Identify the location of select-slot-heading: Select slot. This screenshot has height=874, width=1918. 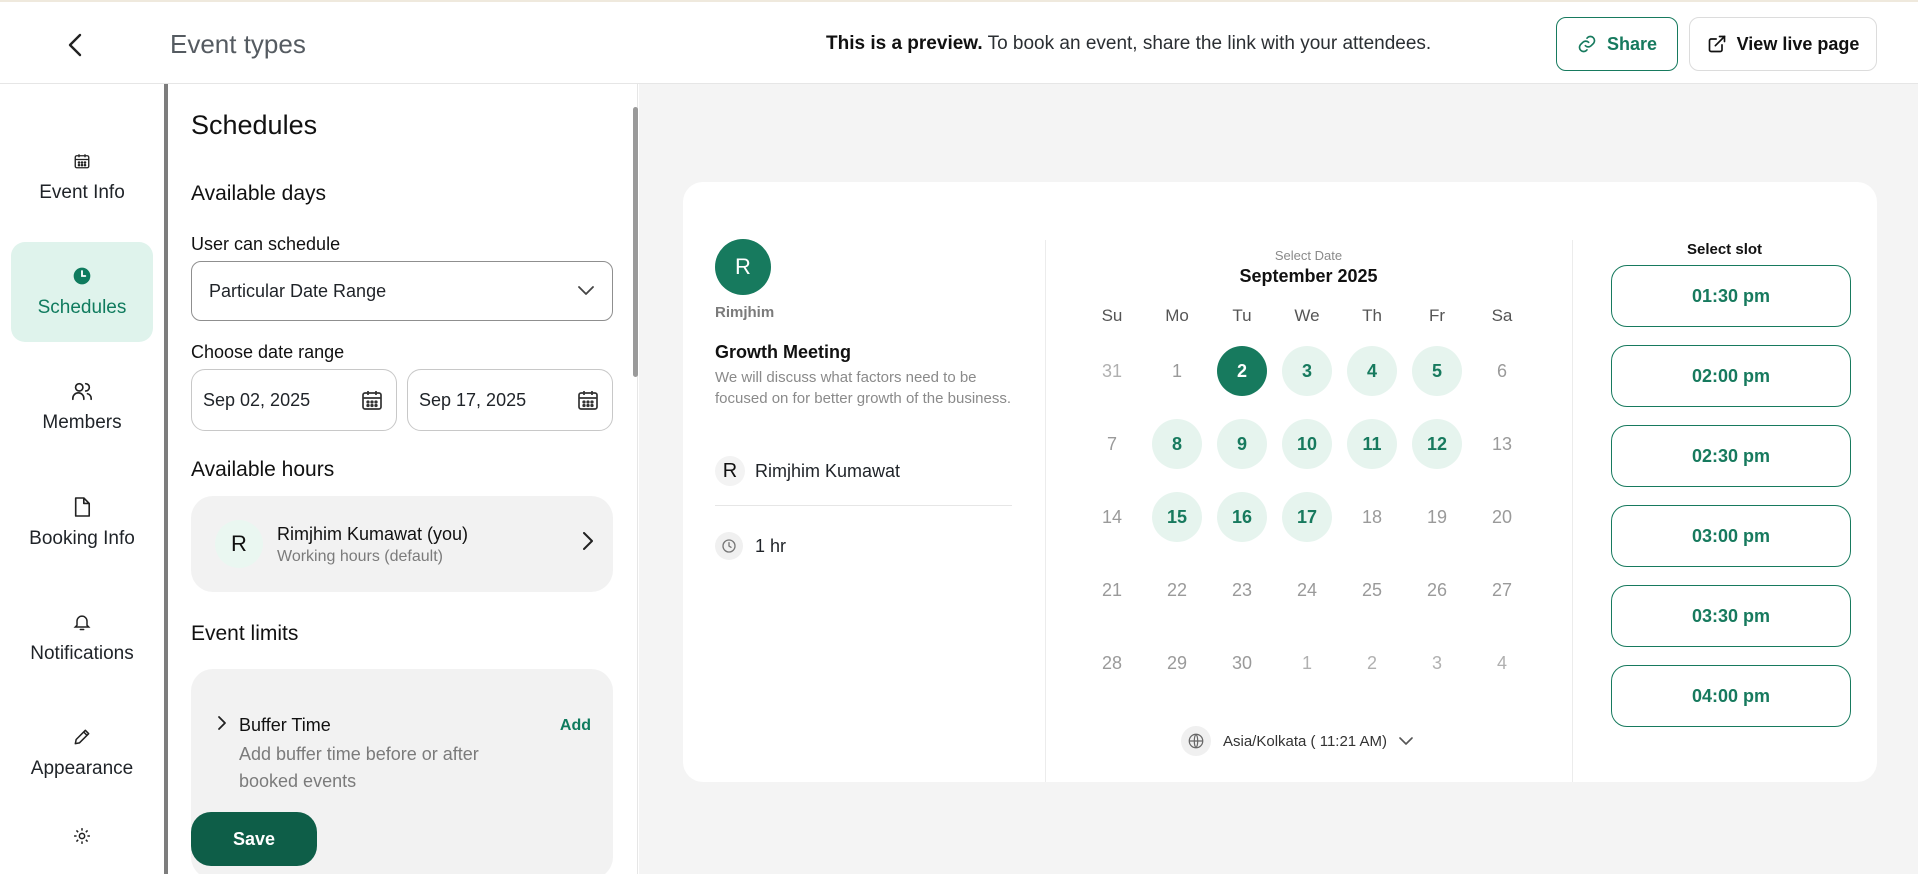
(1724, 249).